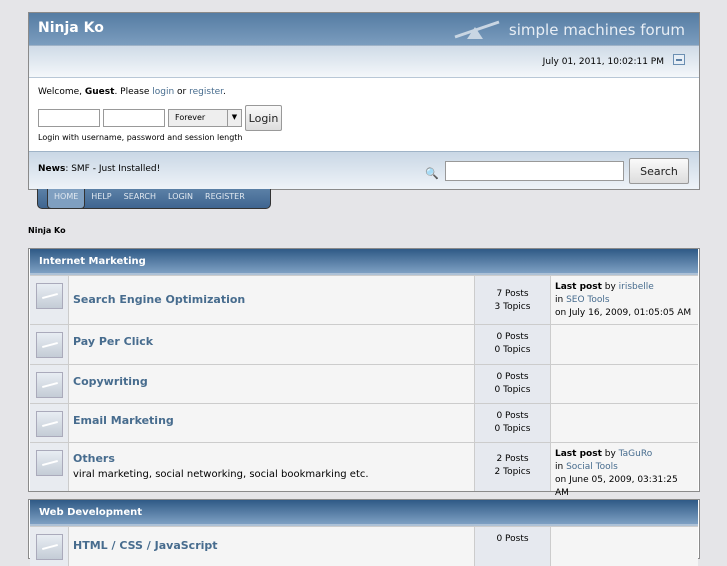  Describe the element at coordinates (272, 344) in the screenshot. I see `board-name-cell: Pay Per Click` at that location.